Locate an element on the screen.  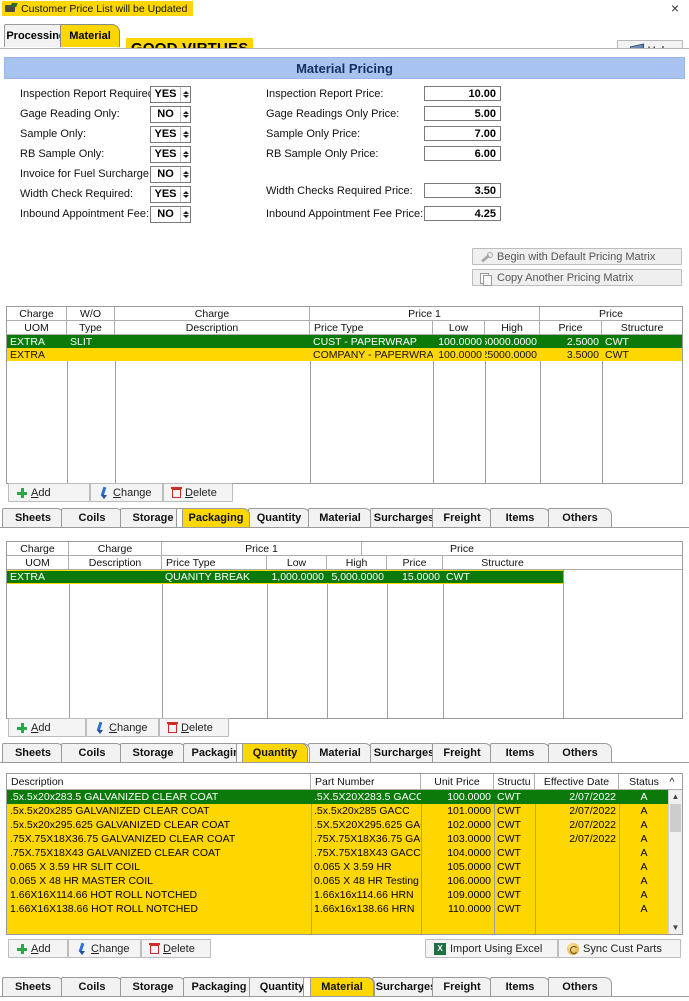
sort-ascending-icon: ^ is located at coordinates (672, 781).